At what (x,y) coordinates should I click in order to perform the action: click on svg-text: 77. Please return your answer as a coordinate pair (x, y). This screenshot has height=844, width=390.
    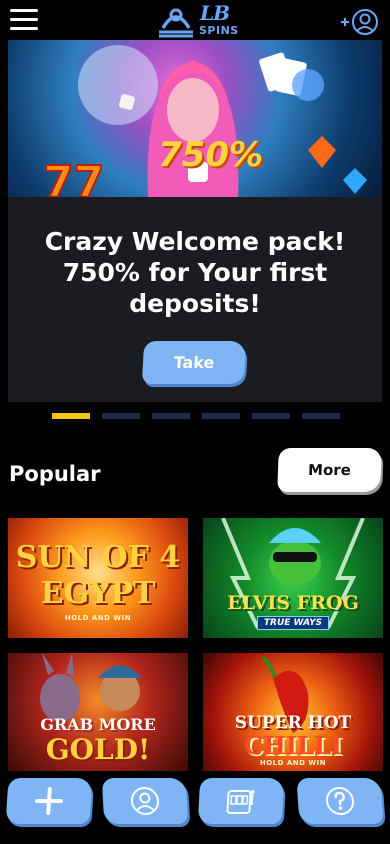
    Looking at the image, I should click on (73, 177).